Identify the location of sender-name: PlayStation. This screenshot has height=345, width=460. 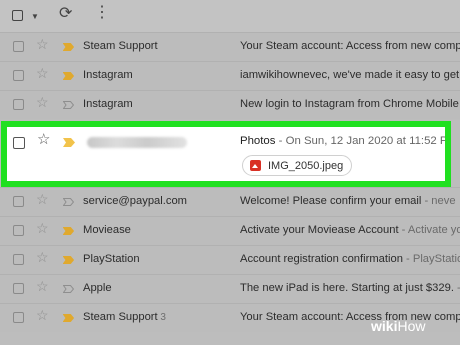
(111, 259).